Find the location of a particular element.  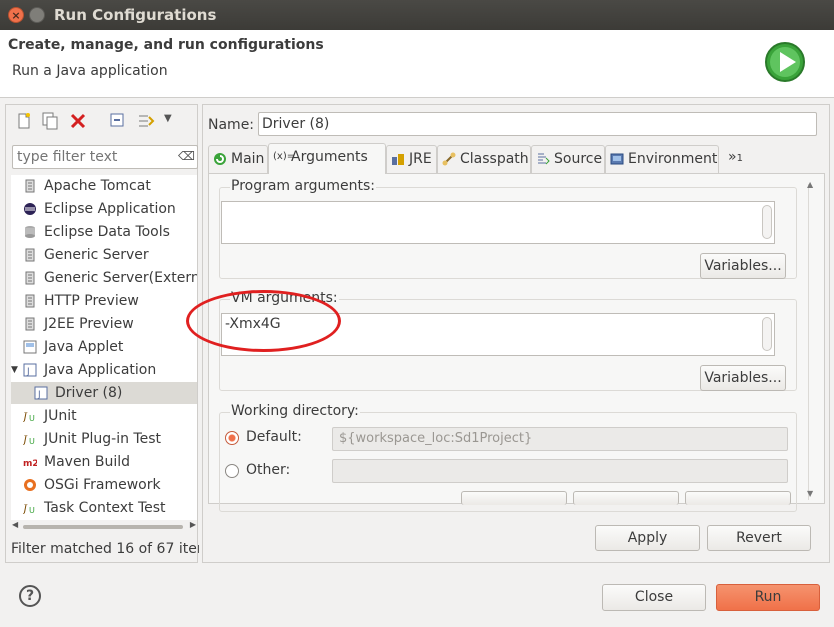

view-menu-chevron-icon: ▼ is located at coordinates (168, 118).